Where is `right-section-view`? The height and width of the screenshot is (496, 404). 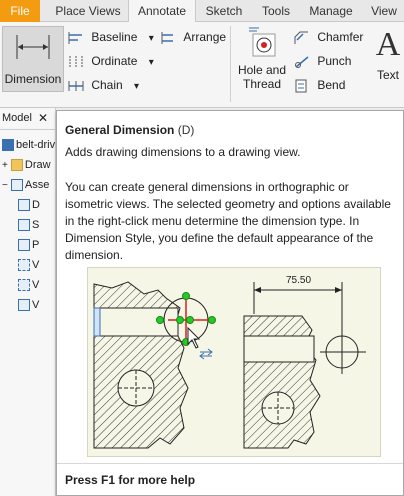
right-section-view is located at coordinates (304, 365).